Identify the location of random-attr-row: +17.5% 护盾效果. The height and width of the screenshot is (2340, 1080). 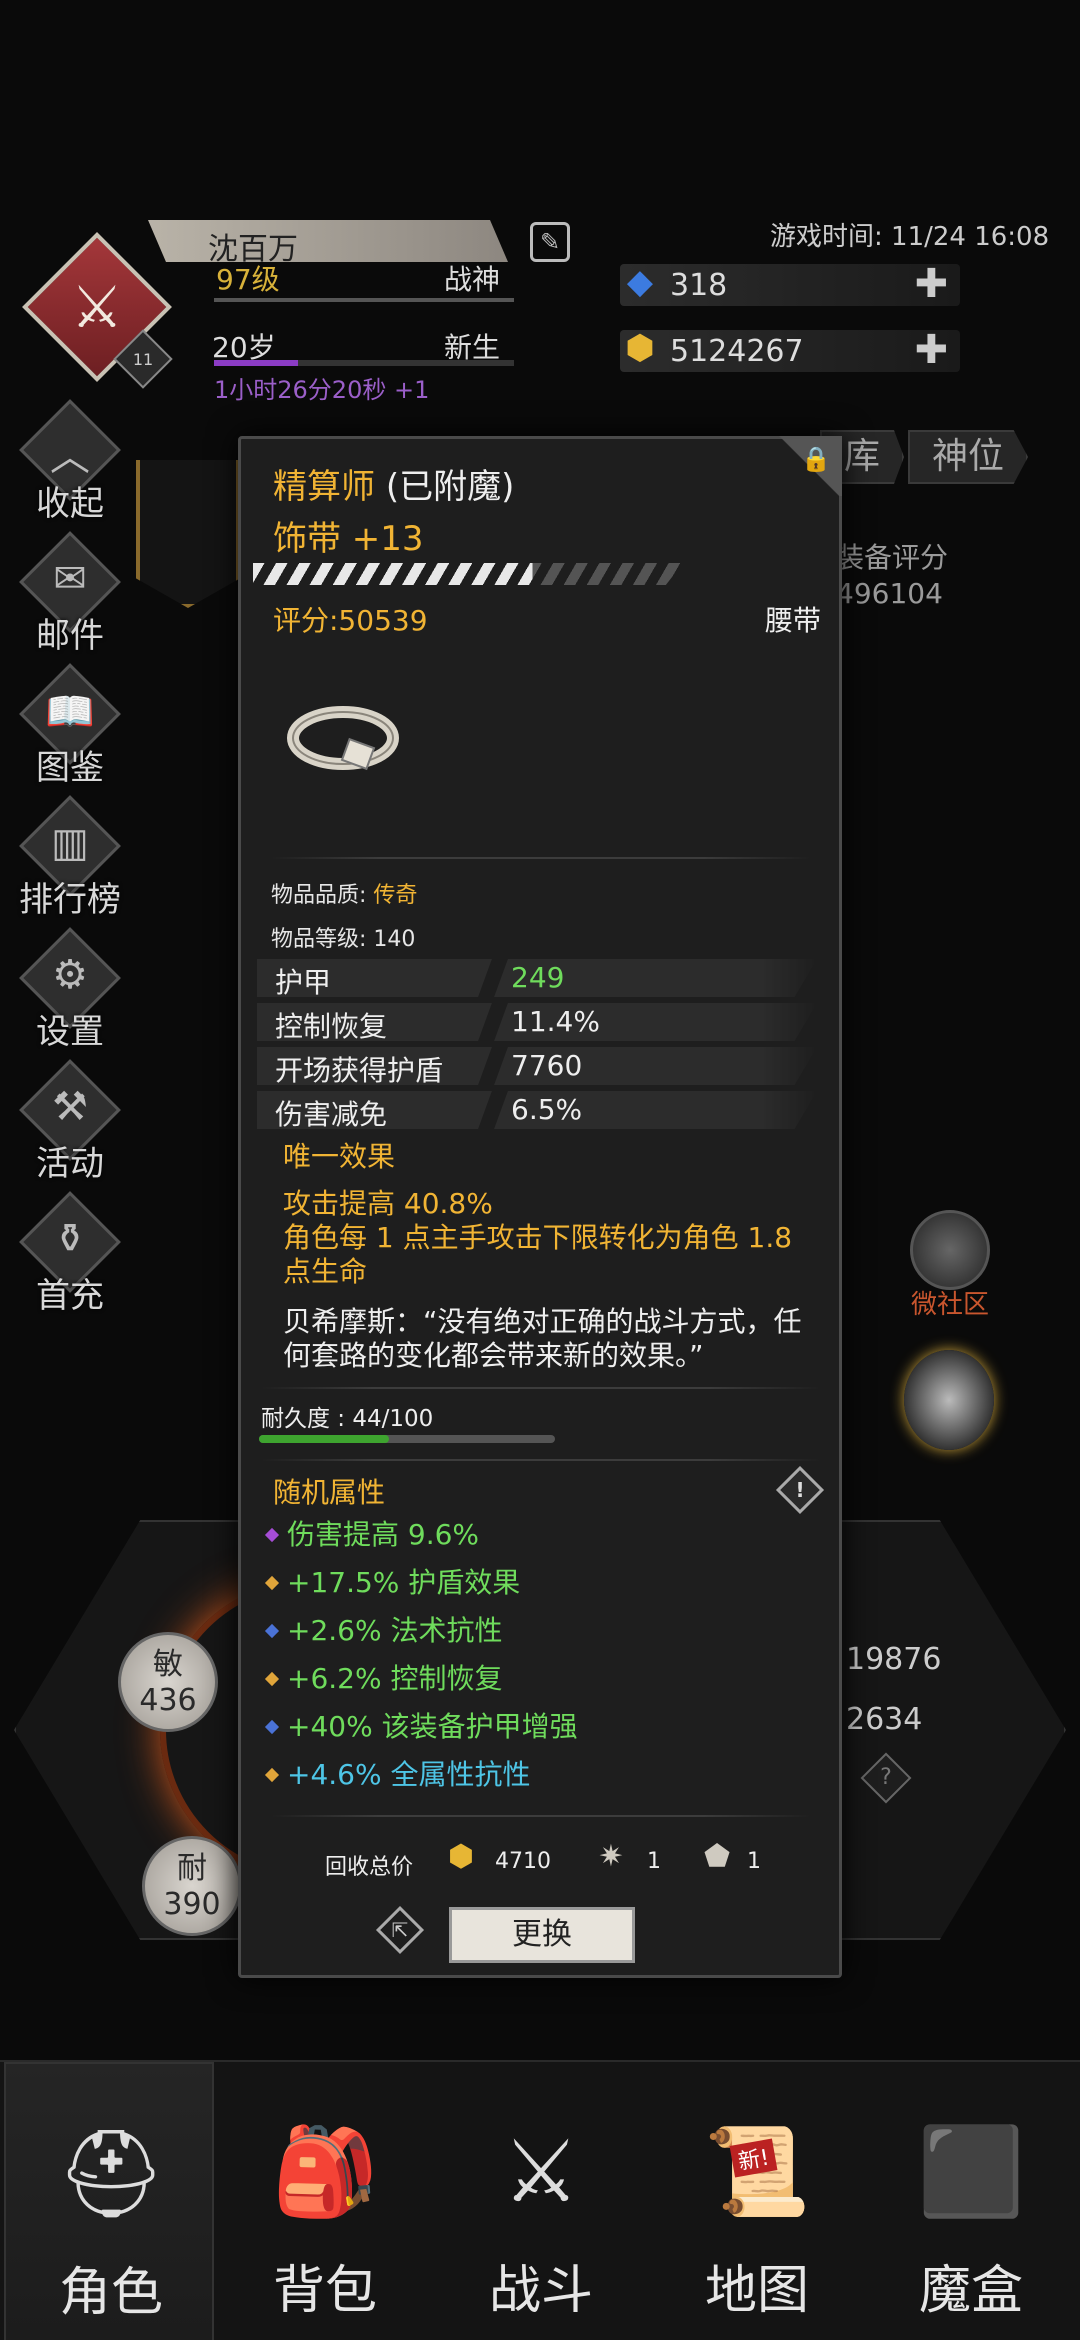
(392, 1581).